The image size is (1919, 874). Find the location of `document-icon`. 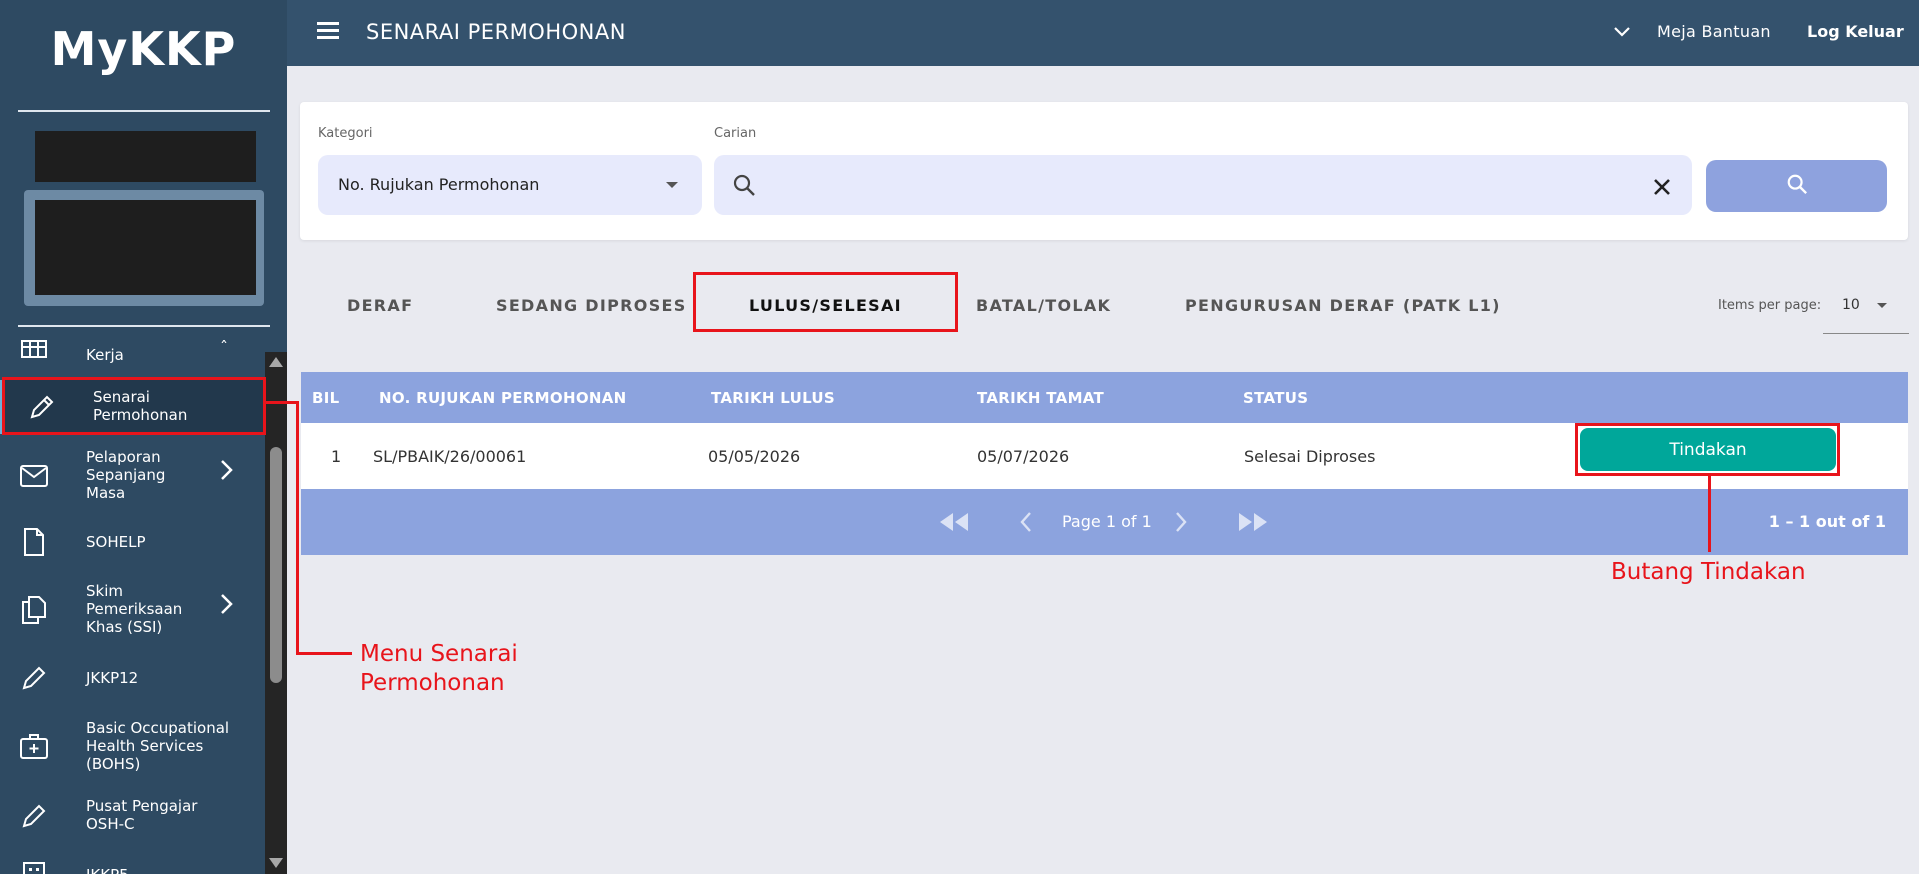

document-icon is located at coordinates (34, 542).